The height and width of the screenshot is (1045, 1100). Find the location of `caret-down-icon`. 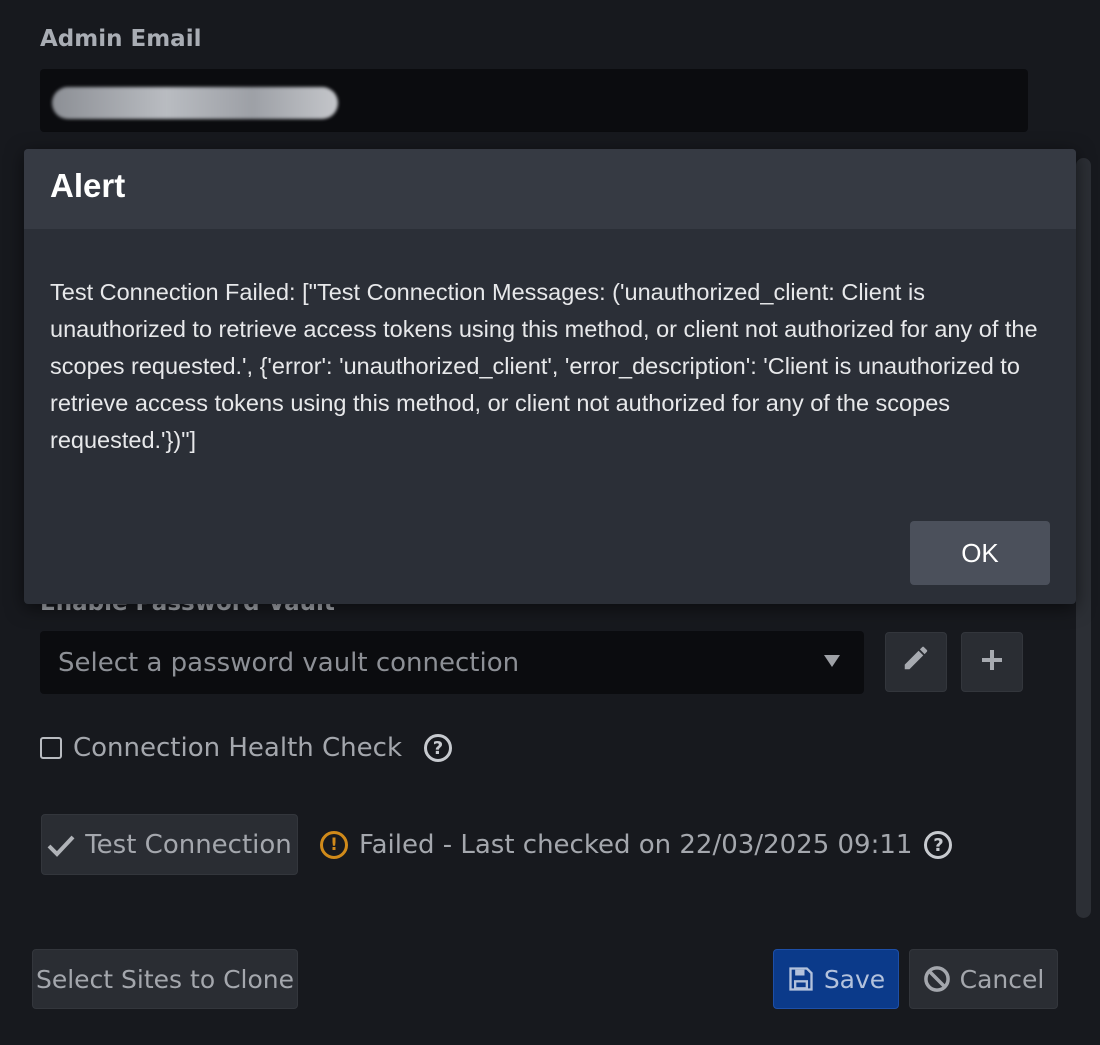

caret-down-icon is located at coordinates (832, 661).